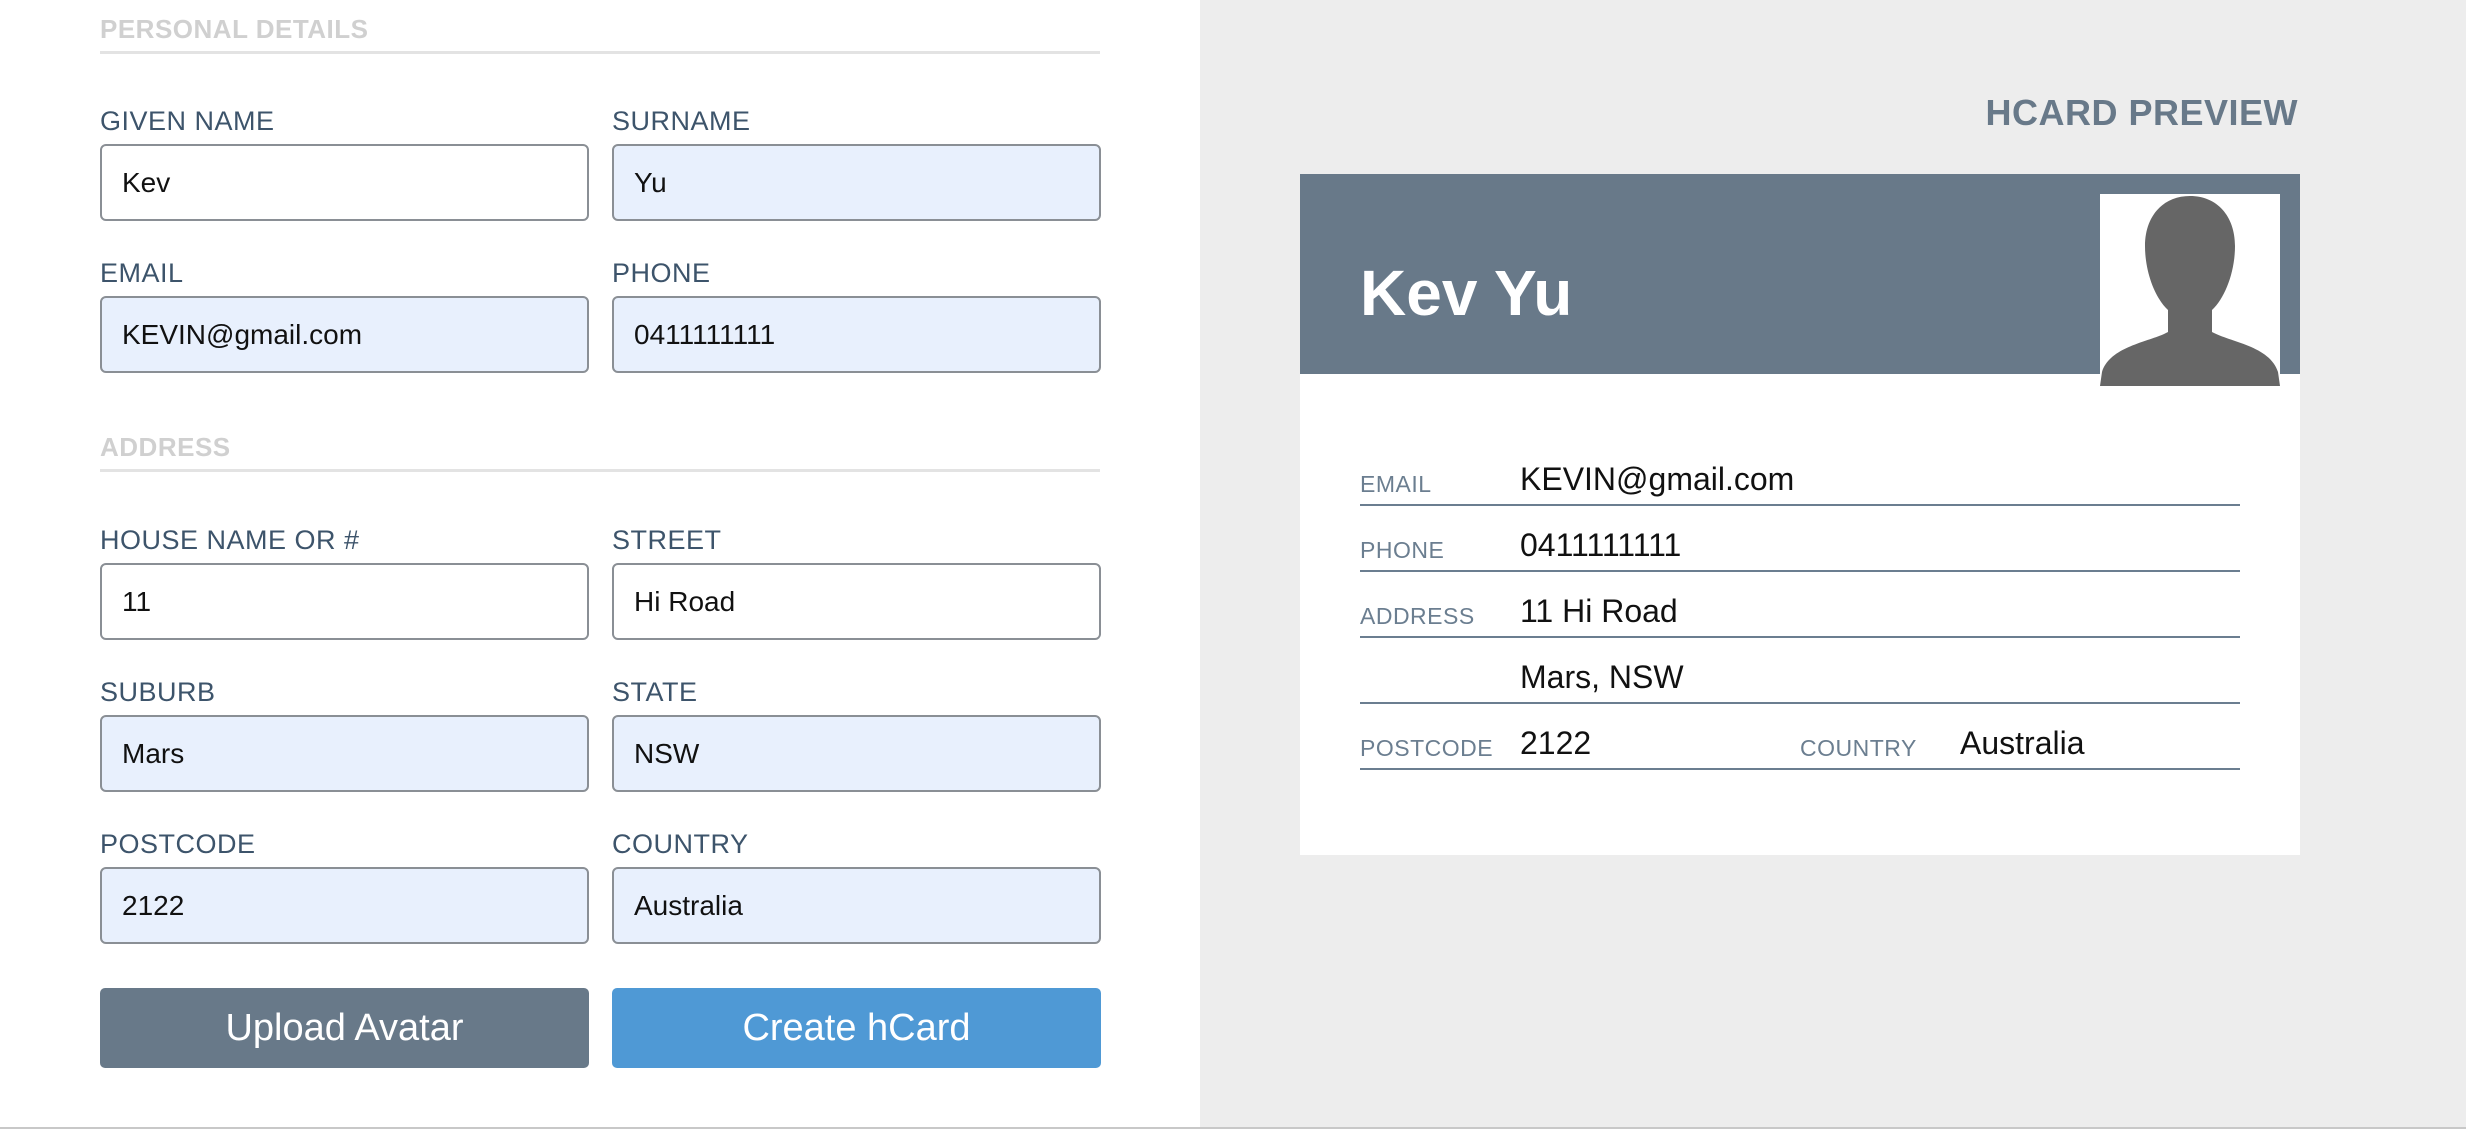 Image resolution: width=2466 pixels, height=1138 pixels. Describe the element at coordinates (856, 1028) in the screenshot. I see `create-hcard-button: Create hCard` at that location.